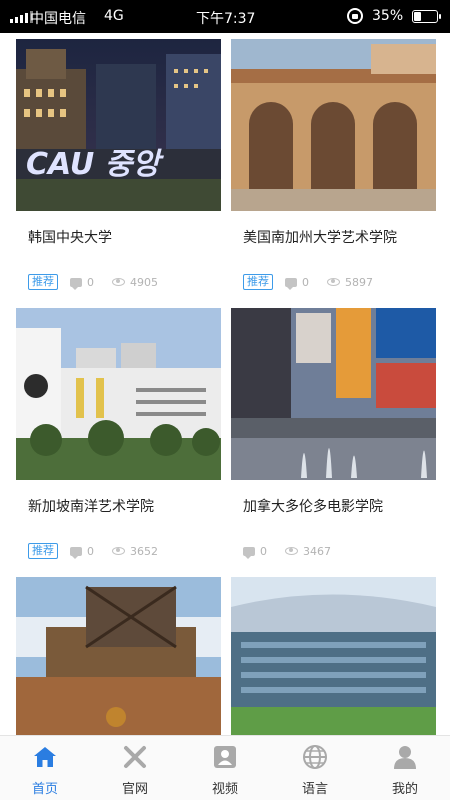 This screenshot has height=800, width=450. Describe the element at coordinates (224, 789) in the screenshot. I see `tab-label: 视频` at that location.